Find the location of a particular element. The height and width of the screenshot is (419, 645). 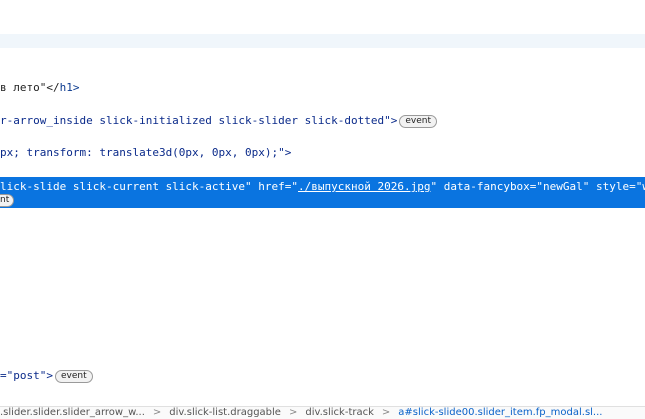

event-badge: event is located at coordinates (418, 121).